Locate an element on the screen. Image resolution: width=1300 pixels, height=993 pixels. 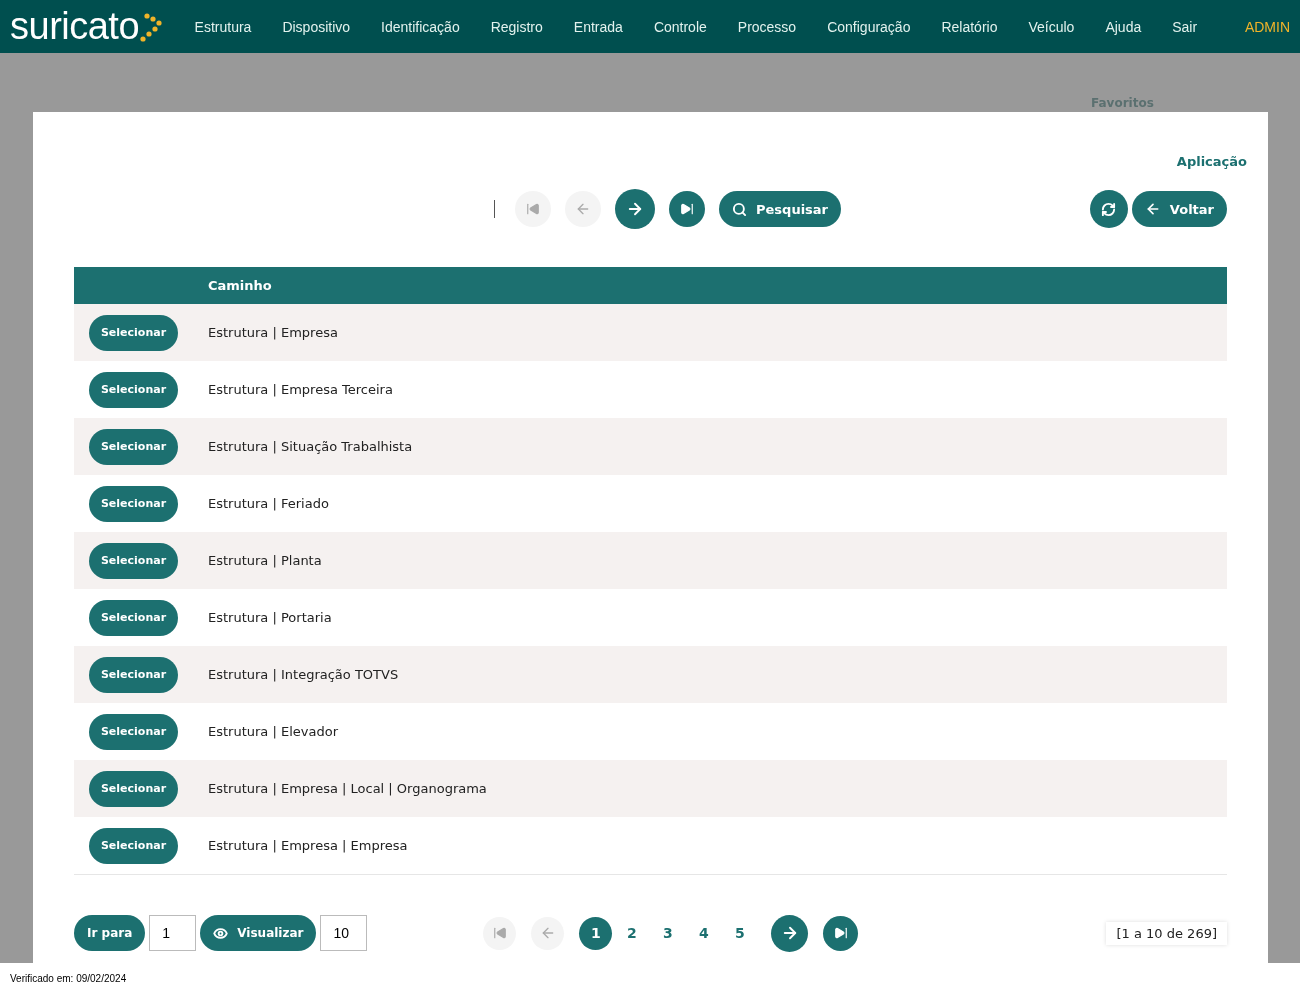
menu-item: Registro is located at coordinates (517, 26).